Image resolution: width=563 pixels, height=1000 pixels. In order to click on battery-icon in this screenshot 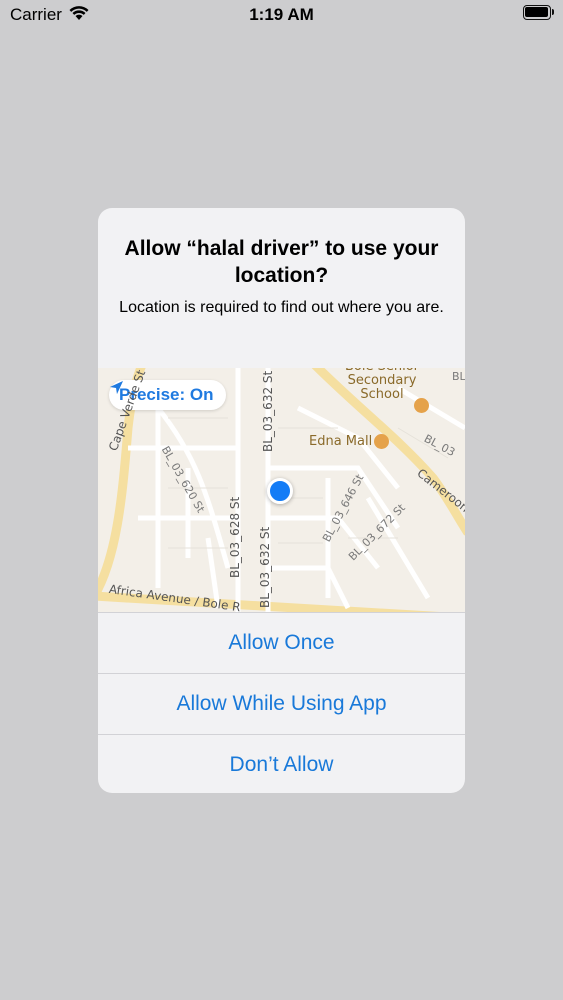, I will do `click(539, 12)`.